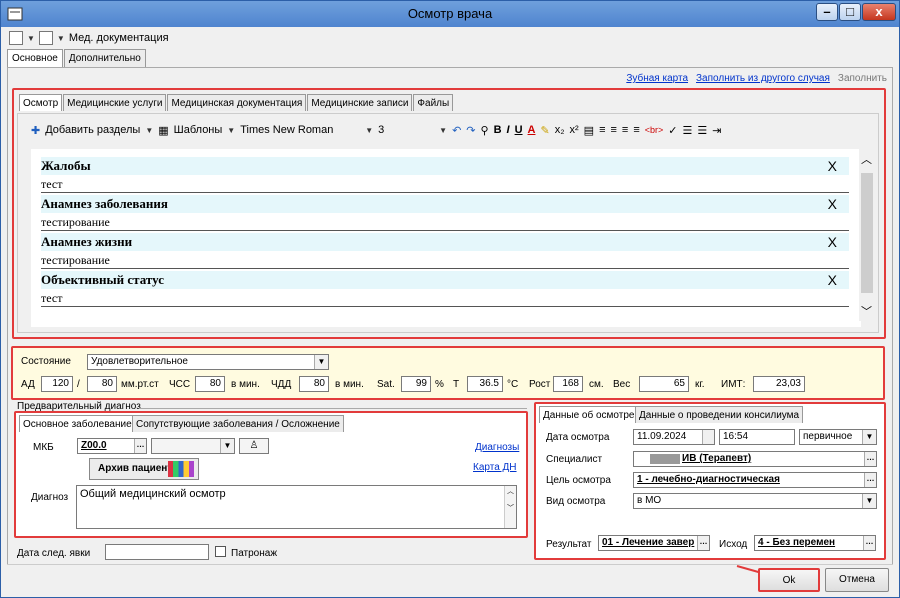 Image resolution: width=900 pixels, height=598 pixels. What do you see at coordinates (45, 38) in the screenshot?
I see `structure-icon` at bounding box center [45, 38].